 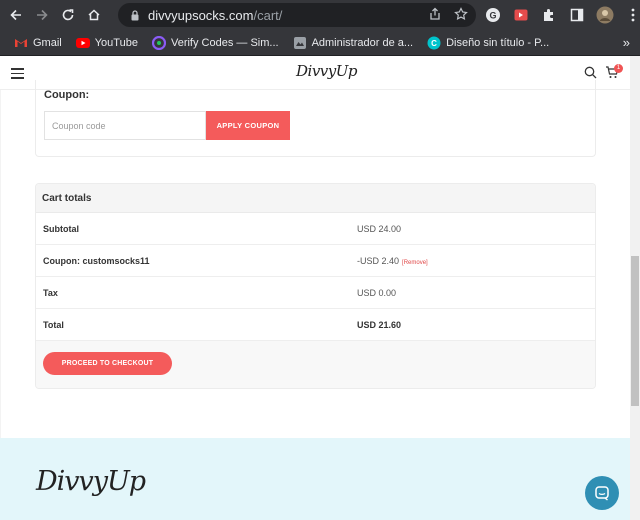 What do you see at coordinates (605, 15) in the screenshot?
I see `profile-avatar-icon` at bounding box center [605, 15].